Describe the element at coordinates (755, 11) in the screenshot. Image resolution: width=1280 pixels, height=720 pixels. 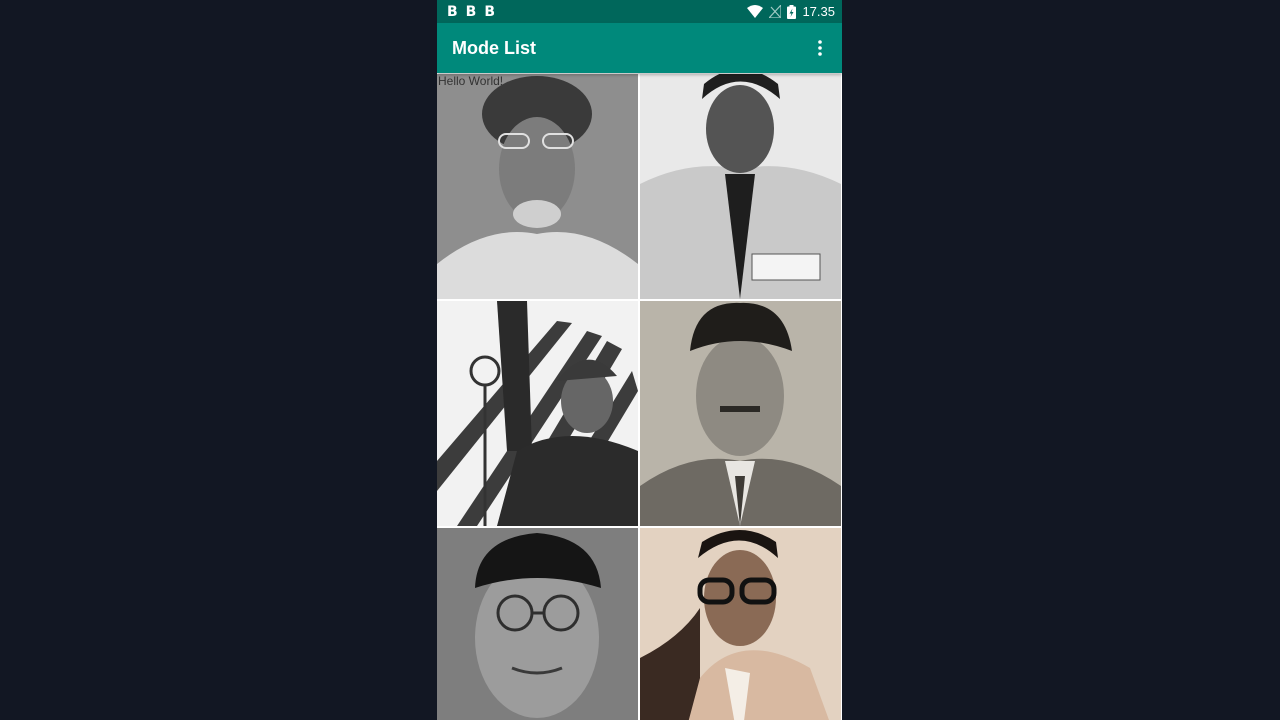
I see `wifi-icon` at that location.